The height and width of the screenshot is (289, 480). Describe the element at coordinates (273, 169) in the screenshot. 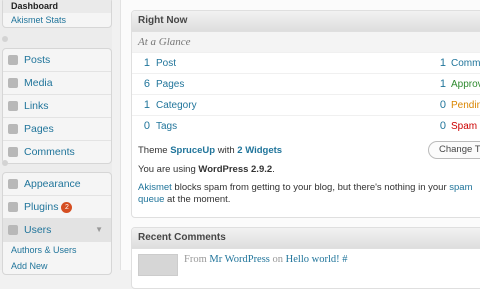

I see `version-suffix: .` at that location.